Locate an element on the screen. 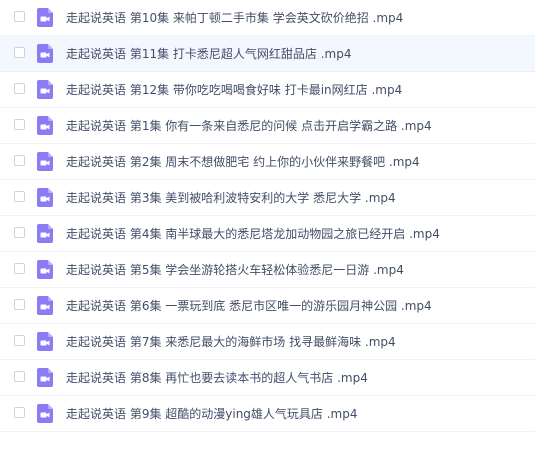  file-row-6: 走起说英语 第3集 美到被哈利波特安利的大学 悉尼大学 .mp4 is located at coordinates (267, 198).